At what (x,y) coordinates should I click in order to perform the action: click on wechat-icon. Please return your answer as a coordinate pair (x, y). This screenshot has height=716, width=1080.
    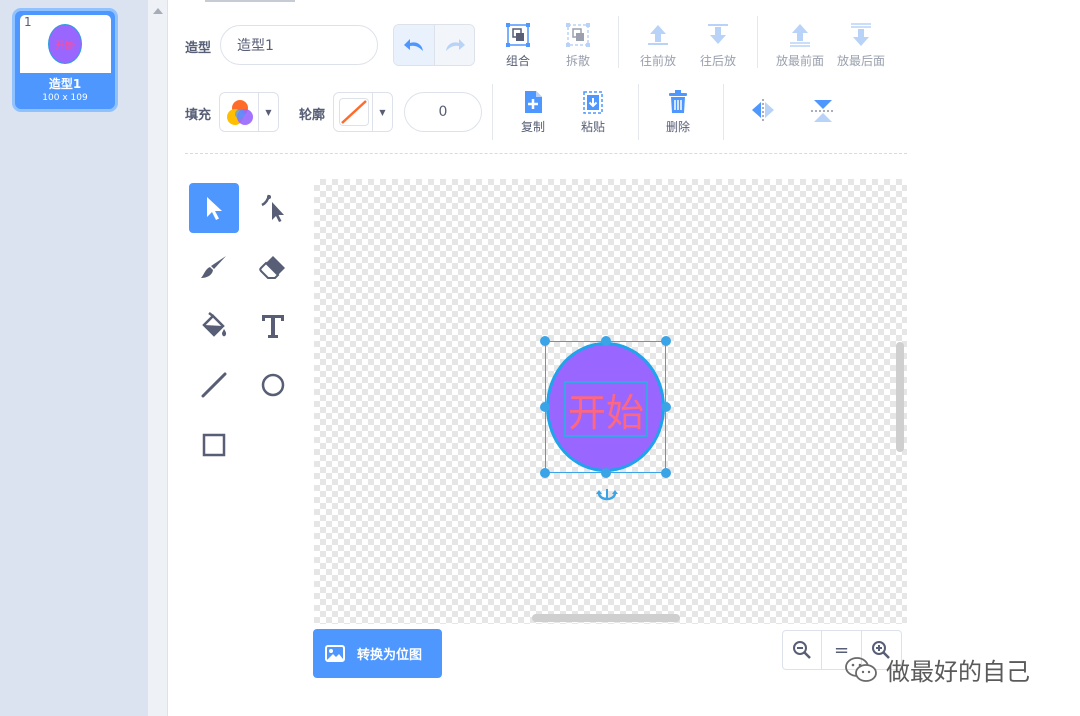
    Looking at the image, I should click on (861, 669).